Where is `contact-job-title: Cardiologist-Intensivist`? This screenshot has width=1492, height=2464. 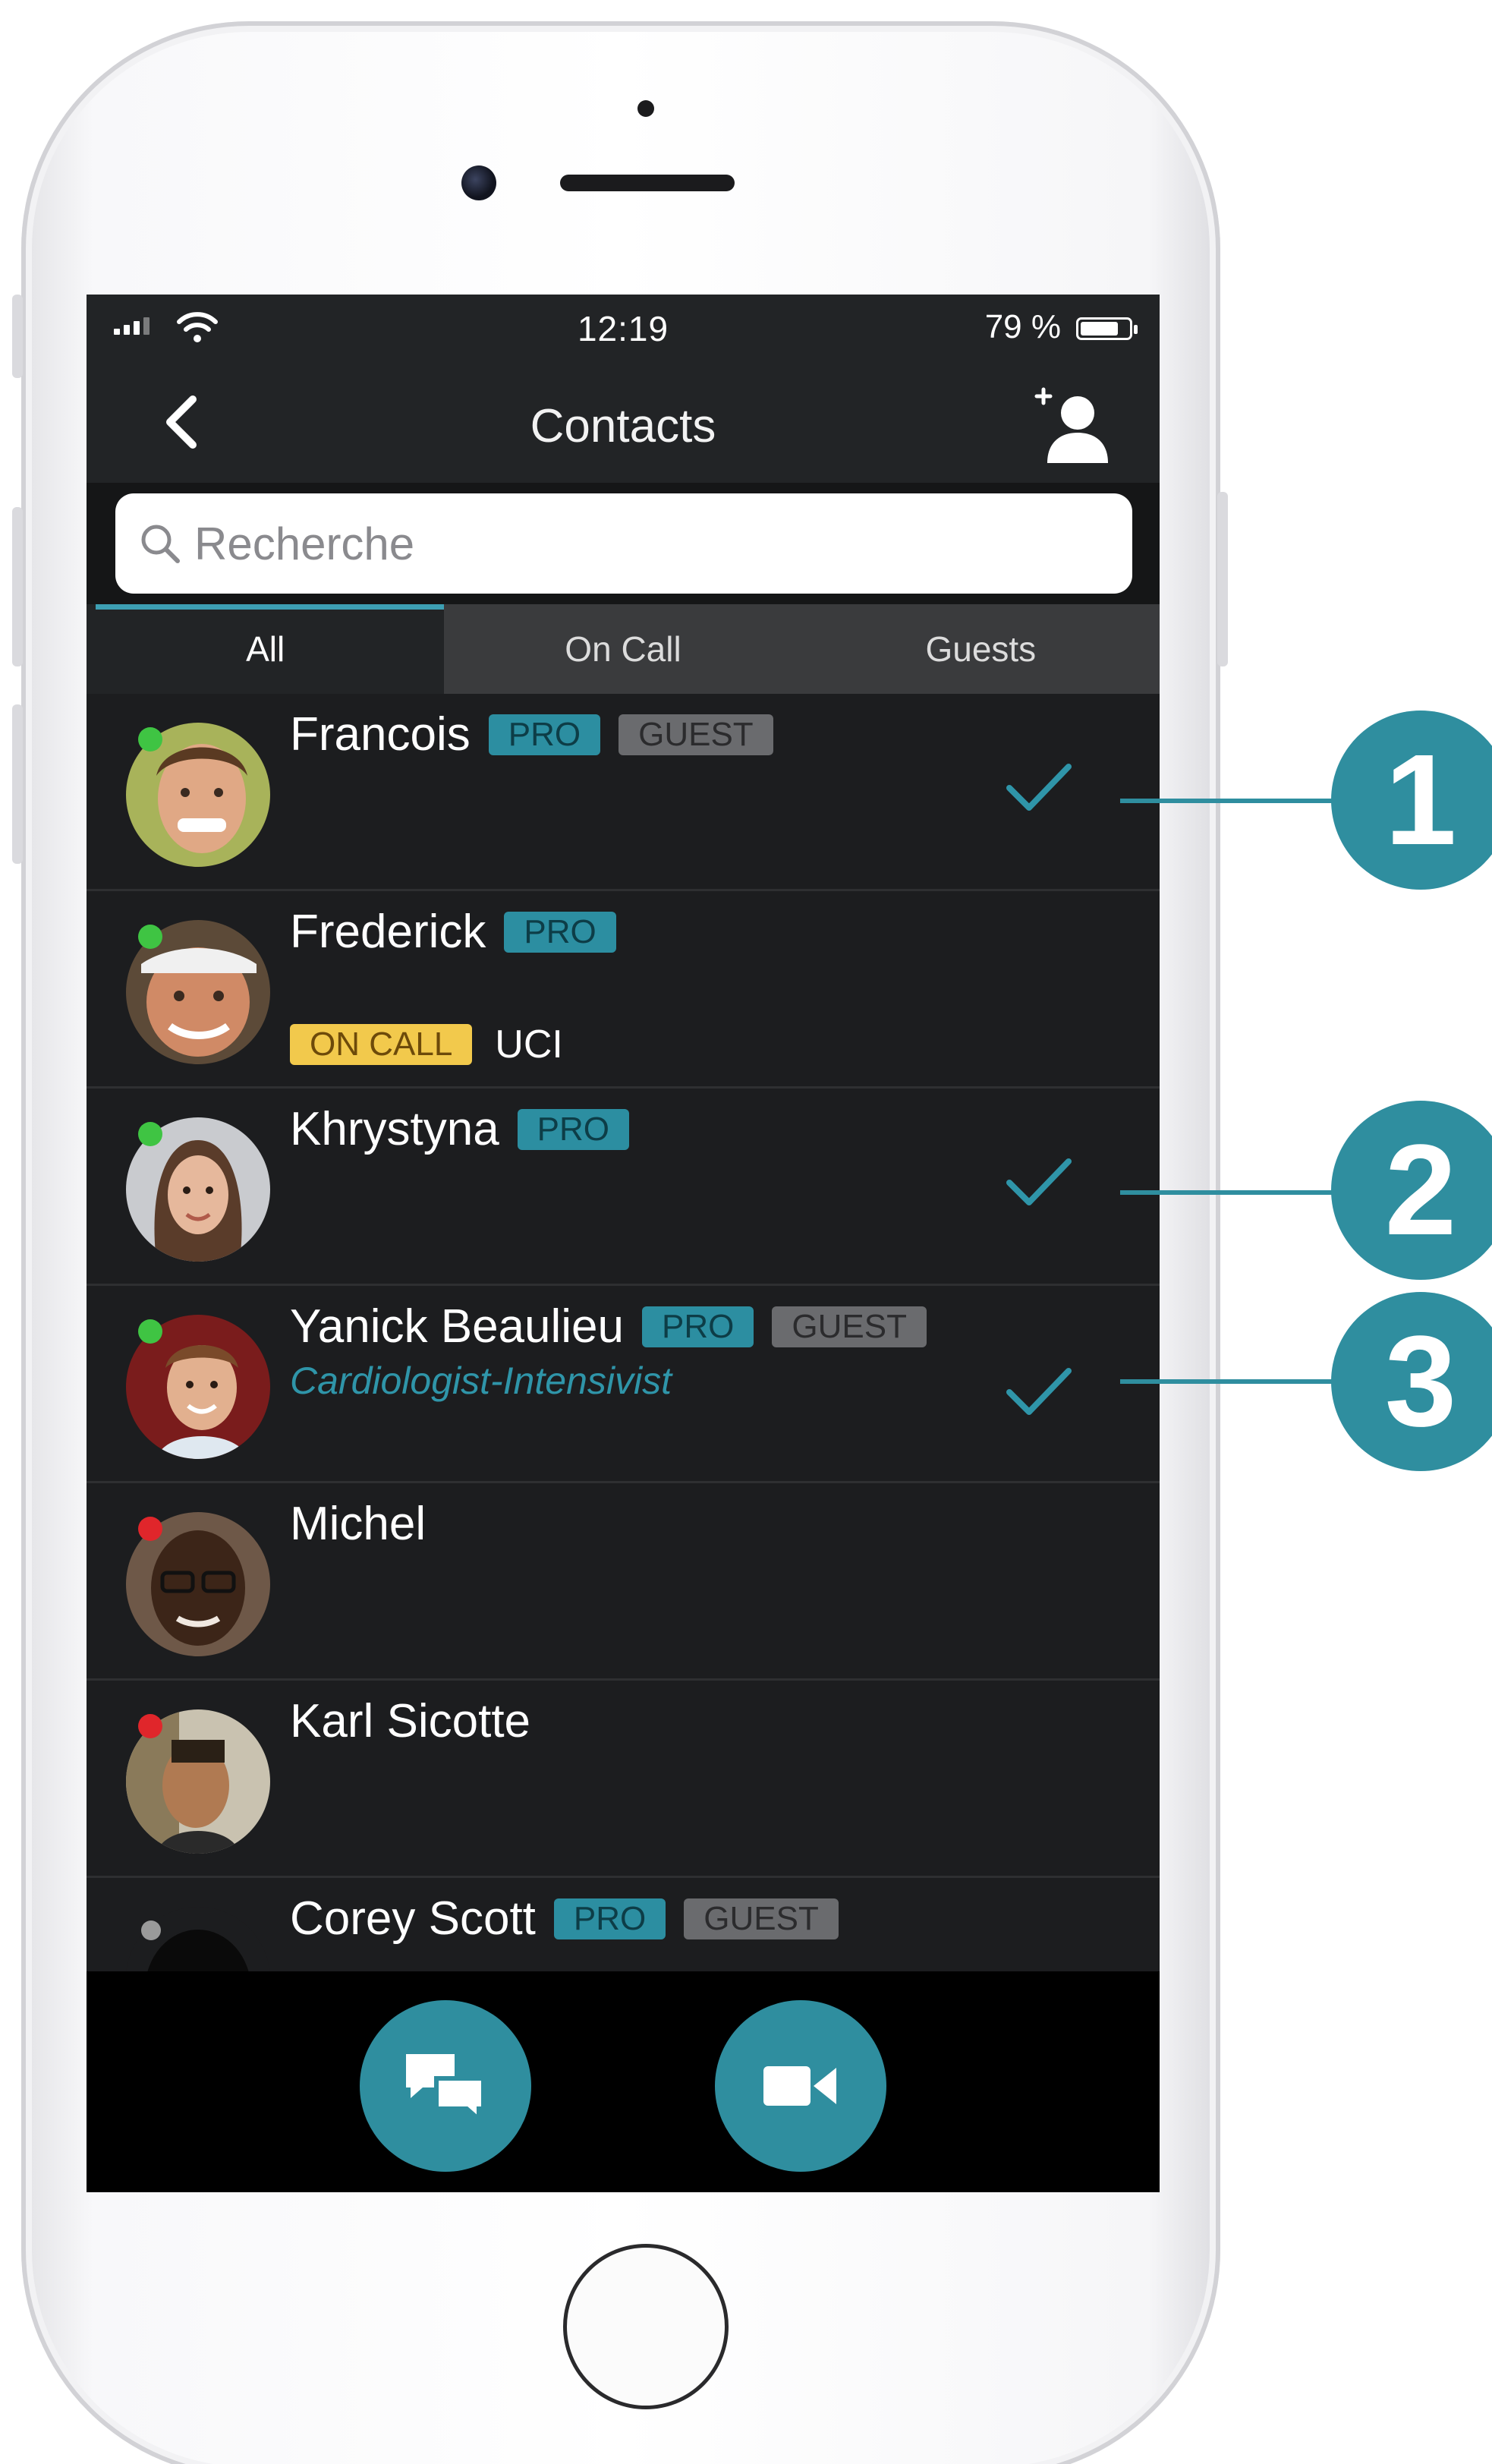
contact-job-title: Cardiologist-Intensivist is located at coordinates (481, 1381).